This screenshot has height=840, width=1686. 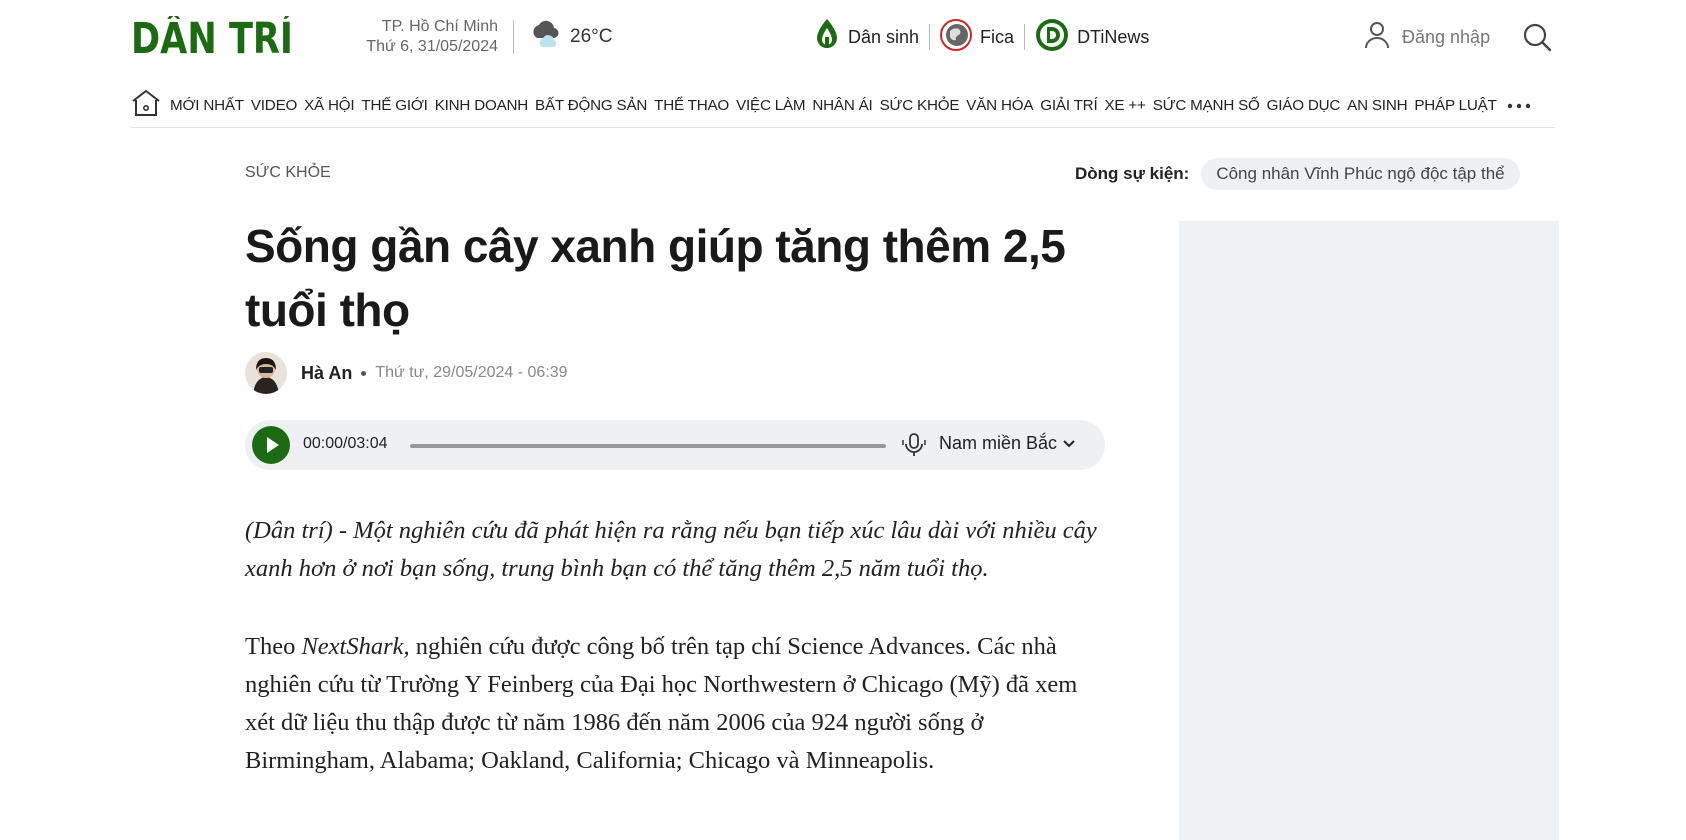 What do you see at coordinates (1455, 105) in the screenshot?
I see `nav-item-phap-luat: PHÁP LUẬT` at bounding box center [1455, 105].